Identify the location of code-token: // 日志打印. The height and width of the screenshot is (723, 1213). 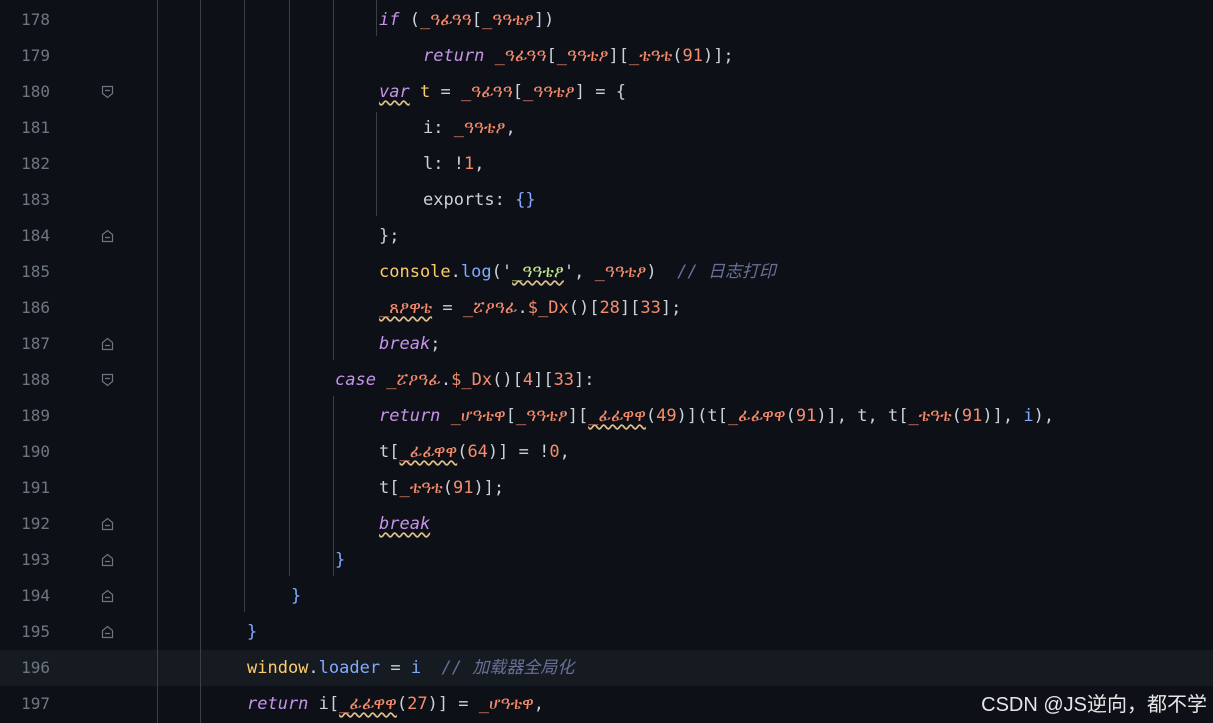
(726, 272).